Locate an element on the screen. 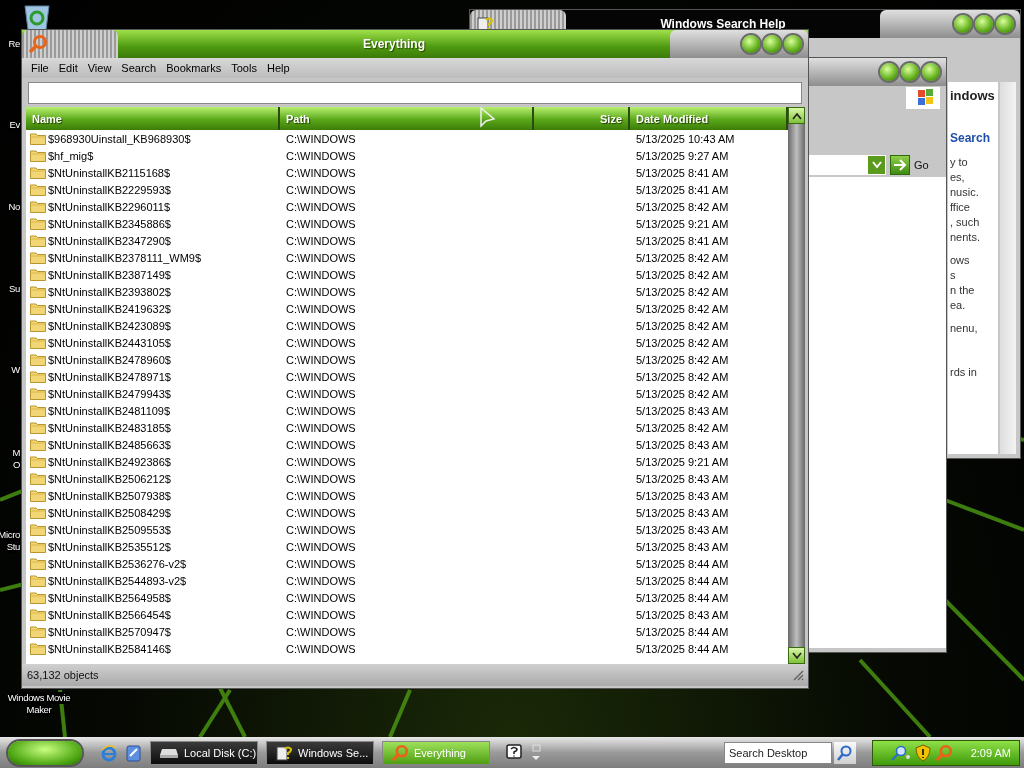  desktop-icon-label: Re is located at coordinates (14, 44).